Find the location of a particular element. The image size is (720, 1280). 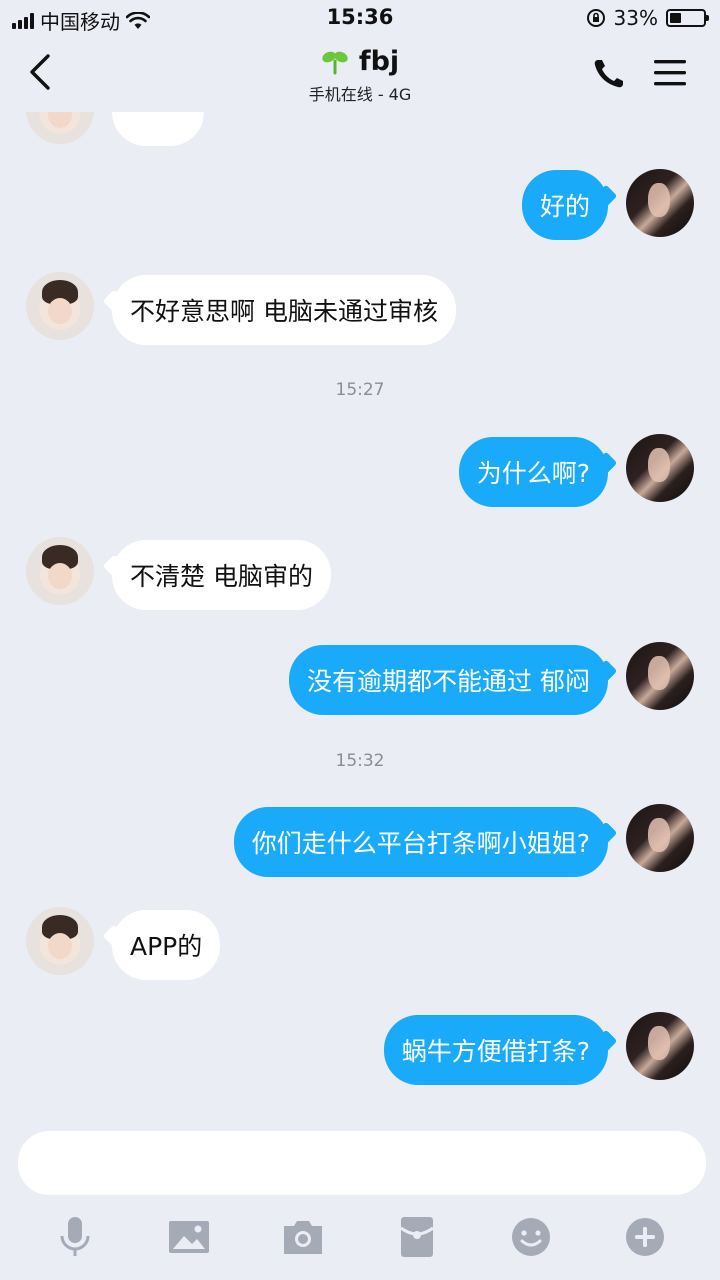

message-bubble-outgoing: 你们走什么平台打条啊小姐姐? is located at coordinates (420, 842).